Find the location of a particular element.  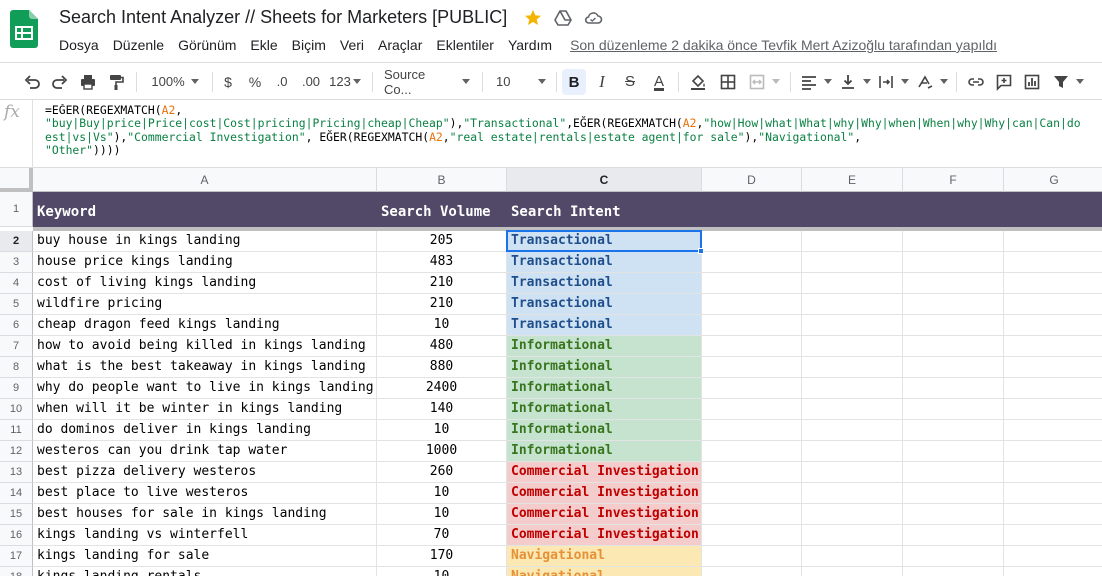

text-wrapping-icon is located at coordinates (893, 81).